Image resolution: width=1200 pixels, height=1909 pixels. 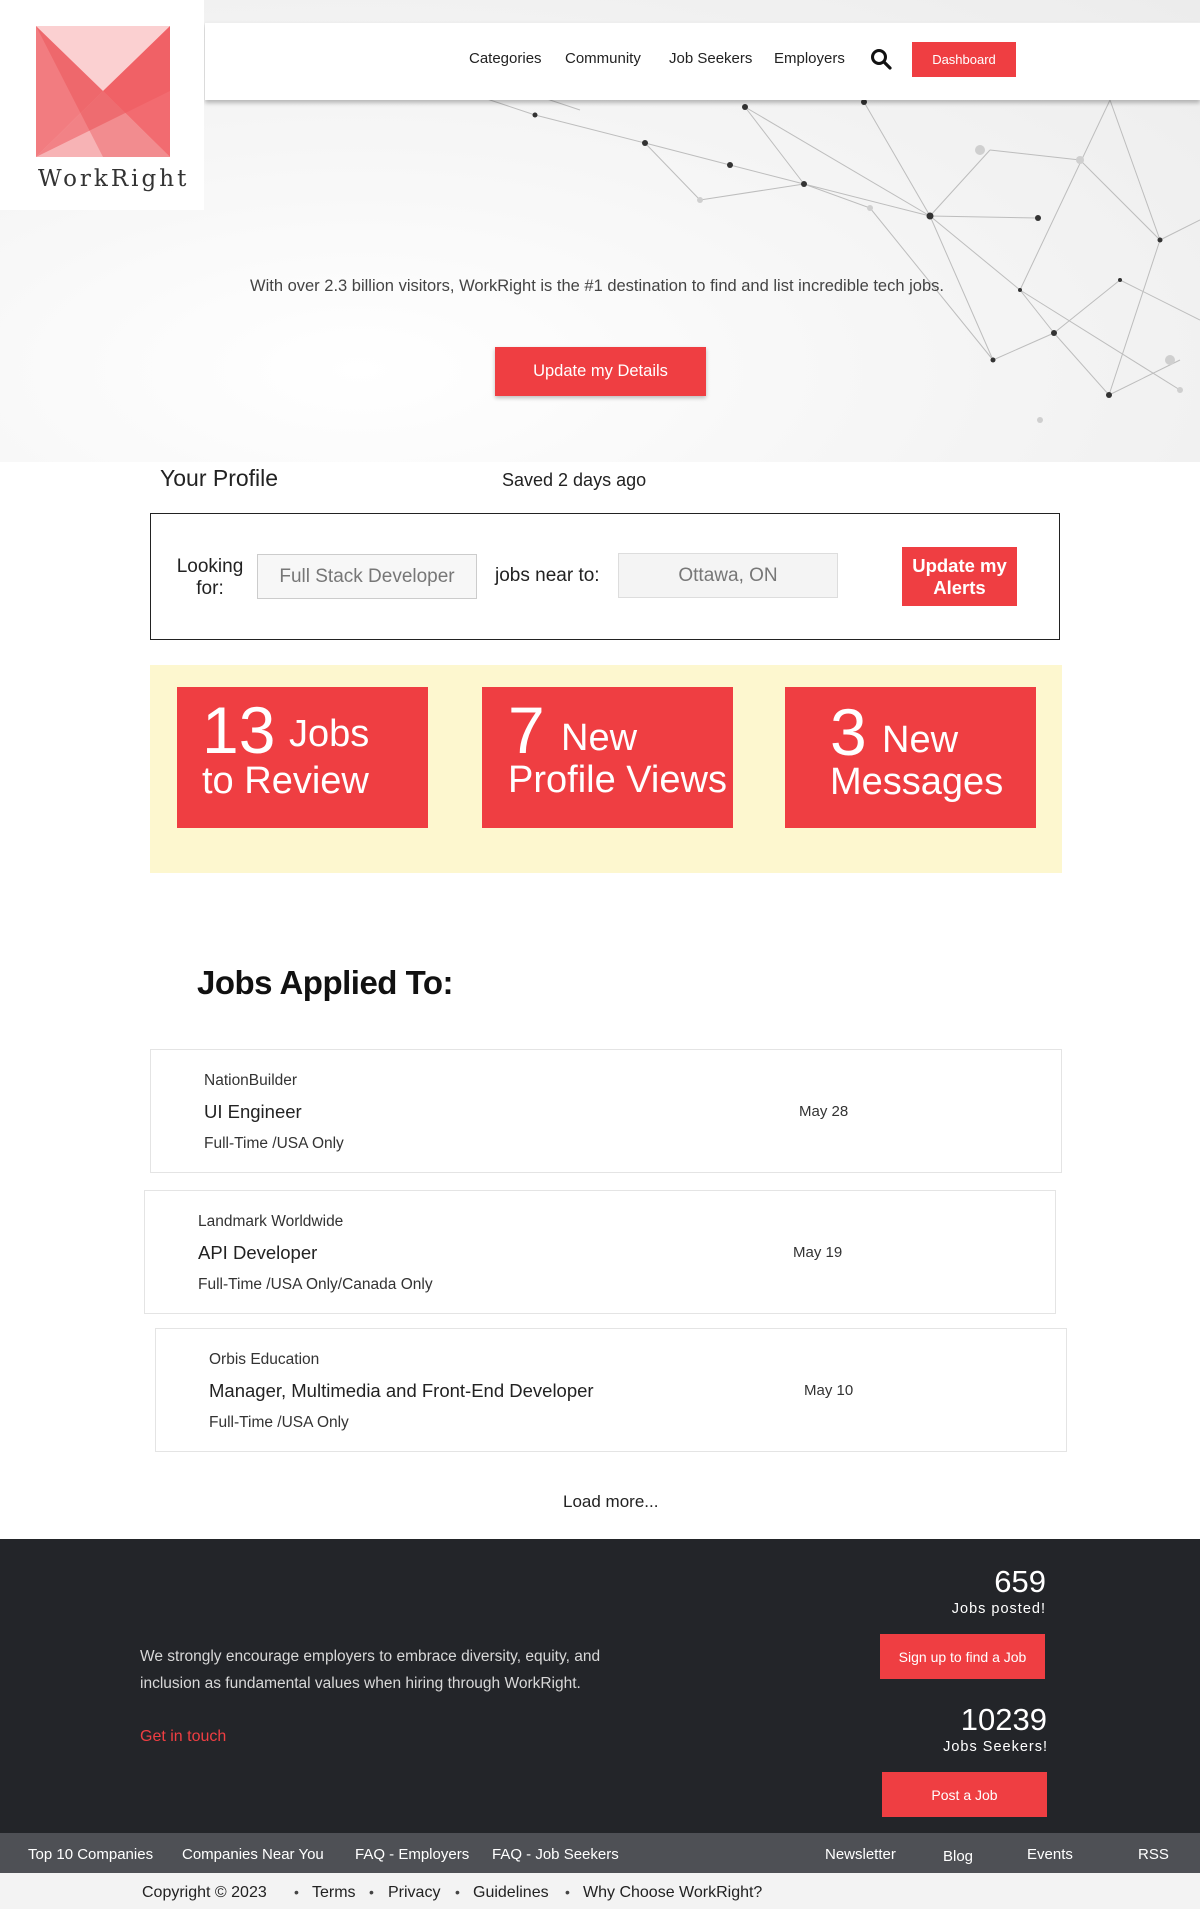 I want to click on job-title: API Developer, so click(x=257, y=1253).